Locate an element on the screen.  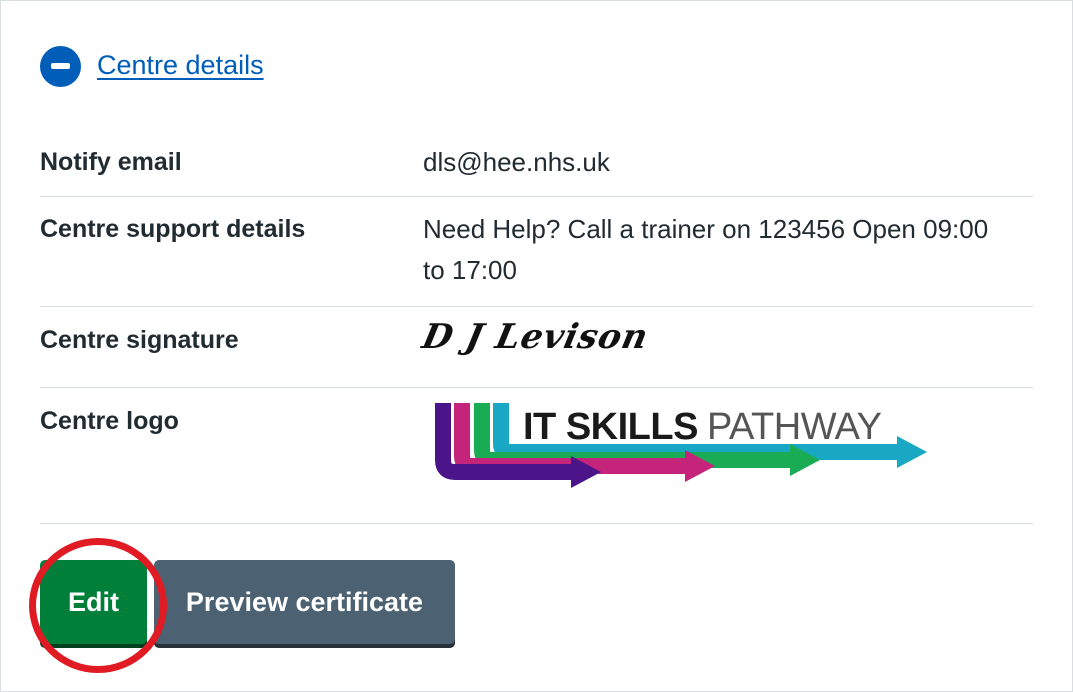
svg-text: PATHWAY is located at coordinates (794, 427).